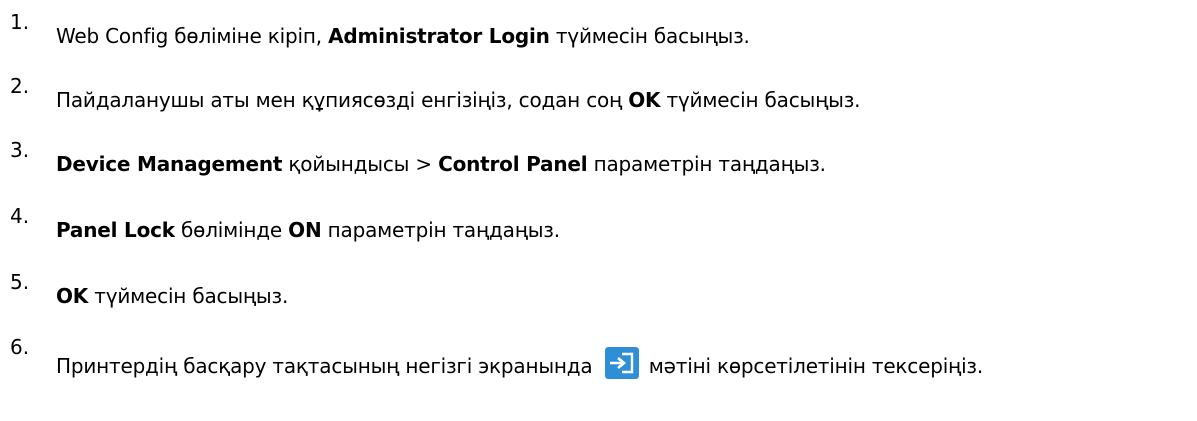 The width and height of the screenshot is (1197, 421). I want to click on bold-term: ON, so click(305, 230).